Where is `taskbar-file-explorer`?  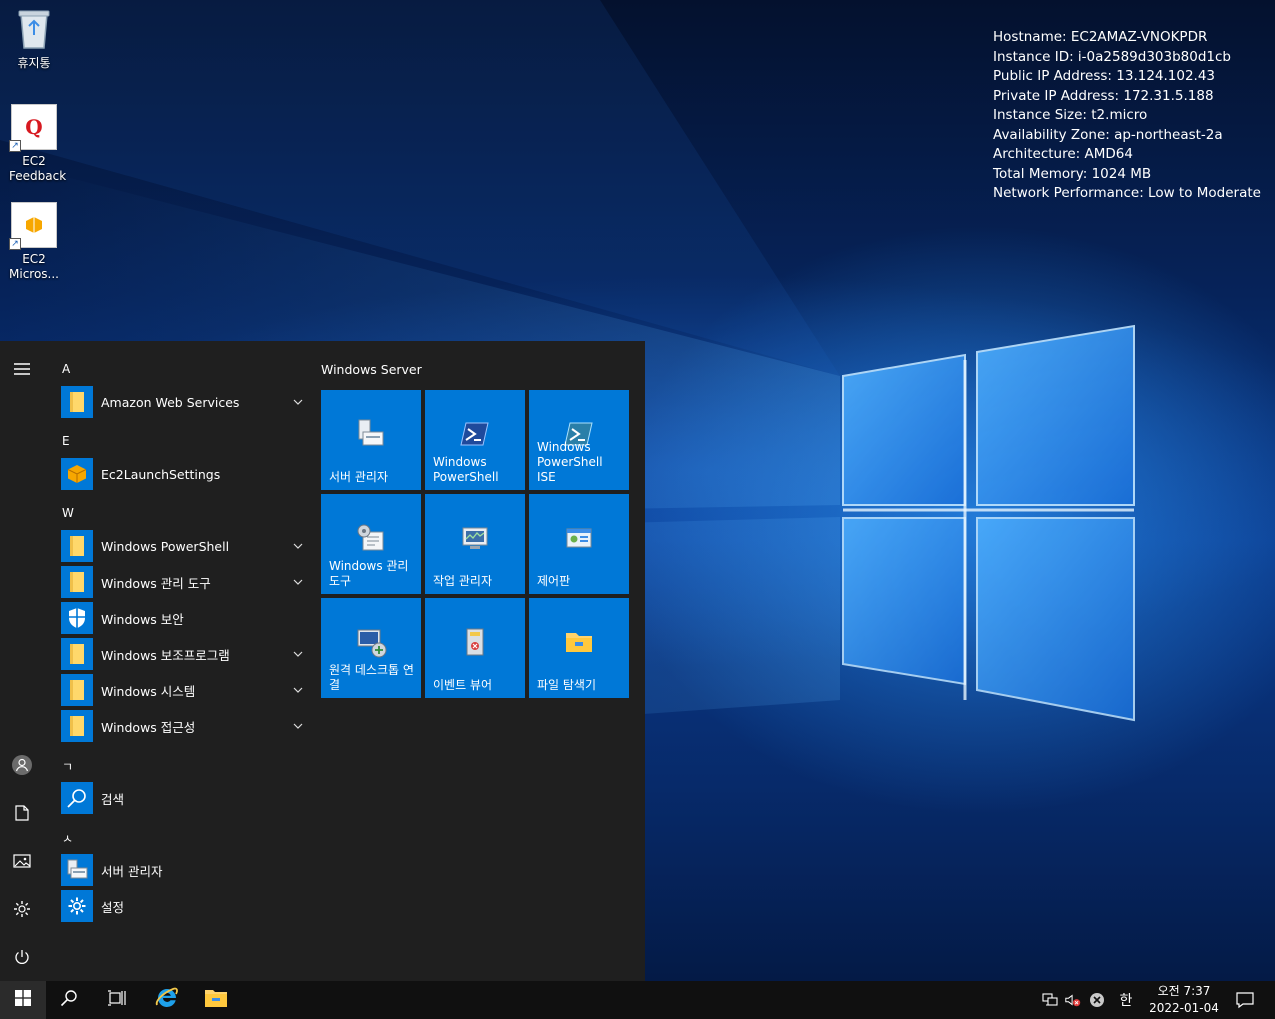 taskbar-file-explorer is located at coordinates (216, 1000).